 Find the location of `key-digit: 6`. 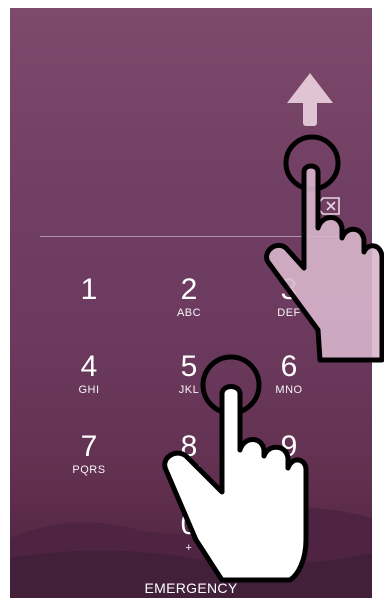

key-digit: 6 is located at coordinates (289, 366).